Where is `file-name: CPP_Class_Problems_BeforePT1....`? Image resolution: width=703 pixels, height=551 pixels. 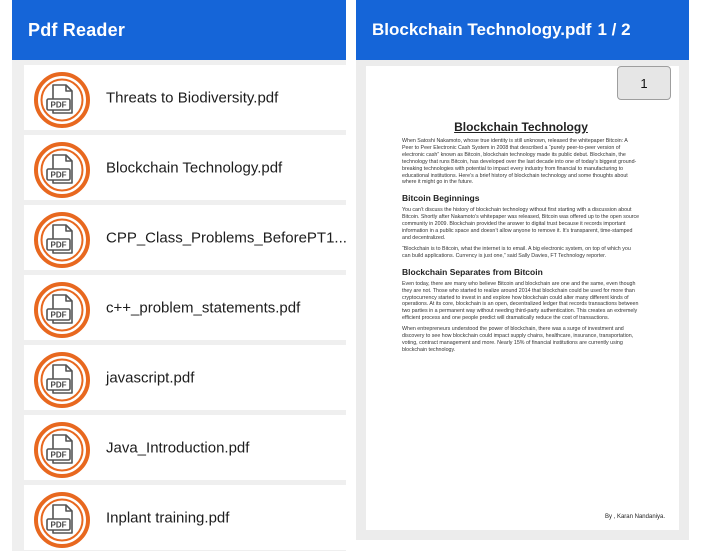 file-name: CPP_Class_Problems_BeforePT1.... is located at coordinates (226, 237).